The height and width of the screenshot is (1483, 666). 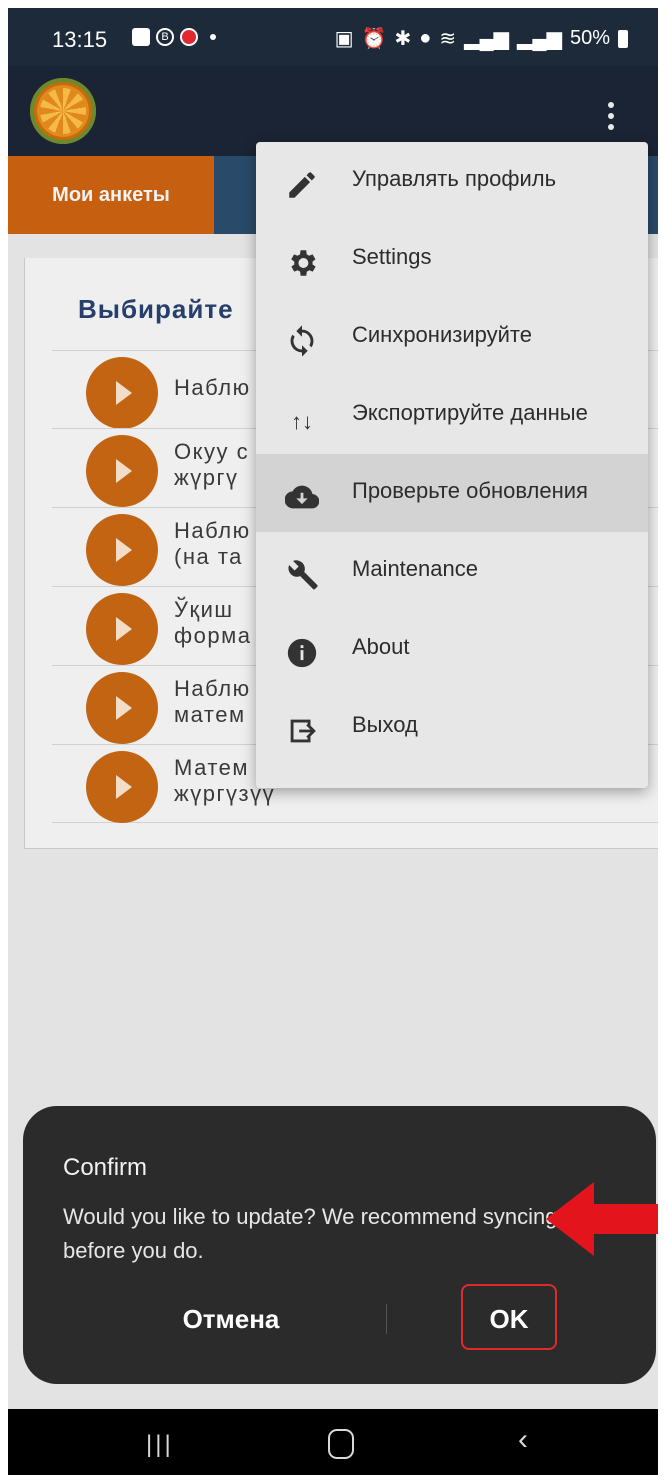 I want to click on item-text: (на та, so click(x=208, y=556).